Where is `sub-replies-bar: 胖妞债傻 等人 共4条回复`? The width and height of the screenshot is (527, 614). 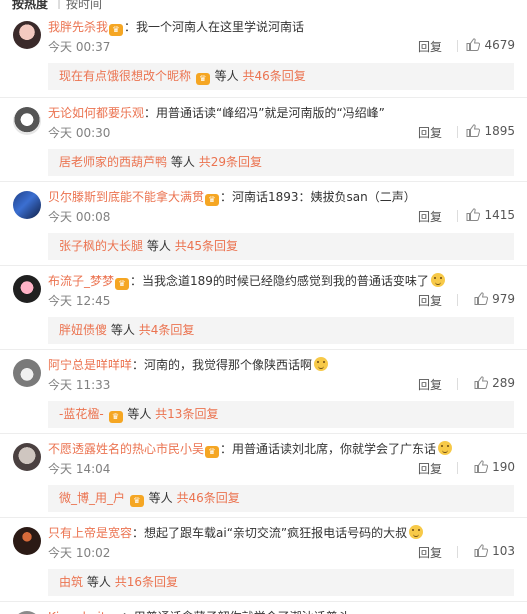
sub-replies-bar: 胖妞债傻 等人 共4条回复 is located at coordinates (281, 330).